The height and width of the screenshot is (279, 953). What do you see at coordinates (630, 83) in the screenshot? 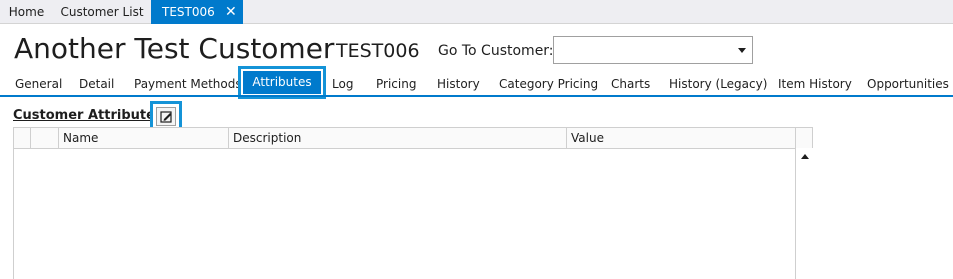
I see `tab-charts: Charts` at bounding box center [630, 83].